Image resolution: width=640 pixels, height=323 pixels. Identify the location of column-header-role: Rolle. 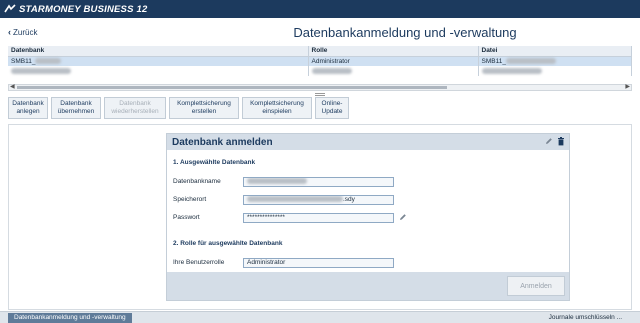
(393, 51).